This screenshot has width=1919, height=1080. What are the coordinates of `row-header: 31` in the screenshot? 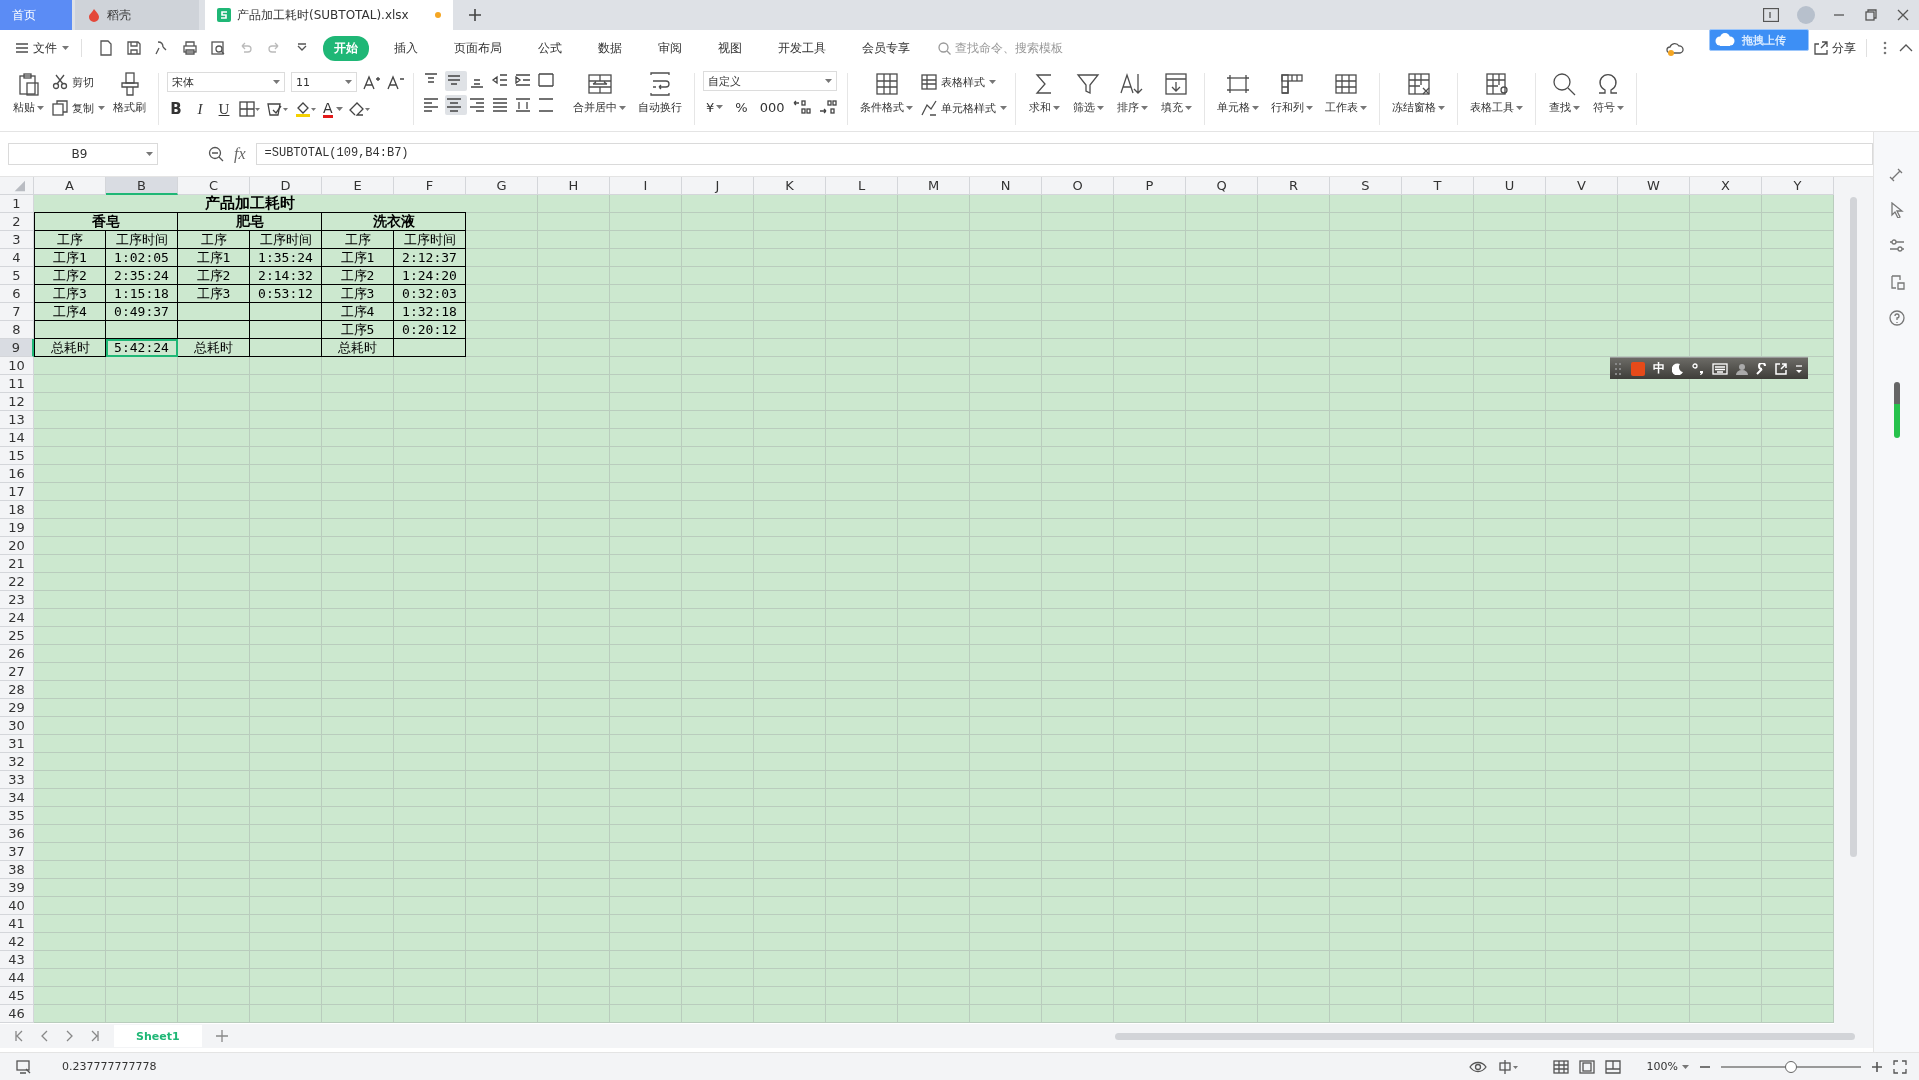 It's located at (17, 744).